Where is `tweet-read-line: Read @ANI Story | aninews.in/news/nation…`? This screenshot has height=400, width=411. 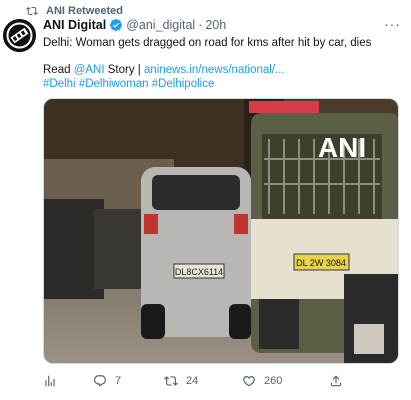 tweet-read-line: Read @ANI Story | aninews.in/news/nation… is located at coordinates (164, 70).